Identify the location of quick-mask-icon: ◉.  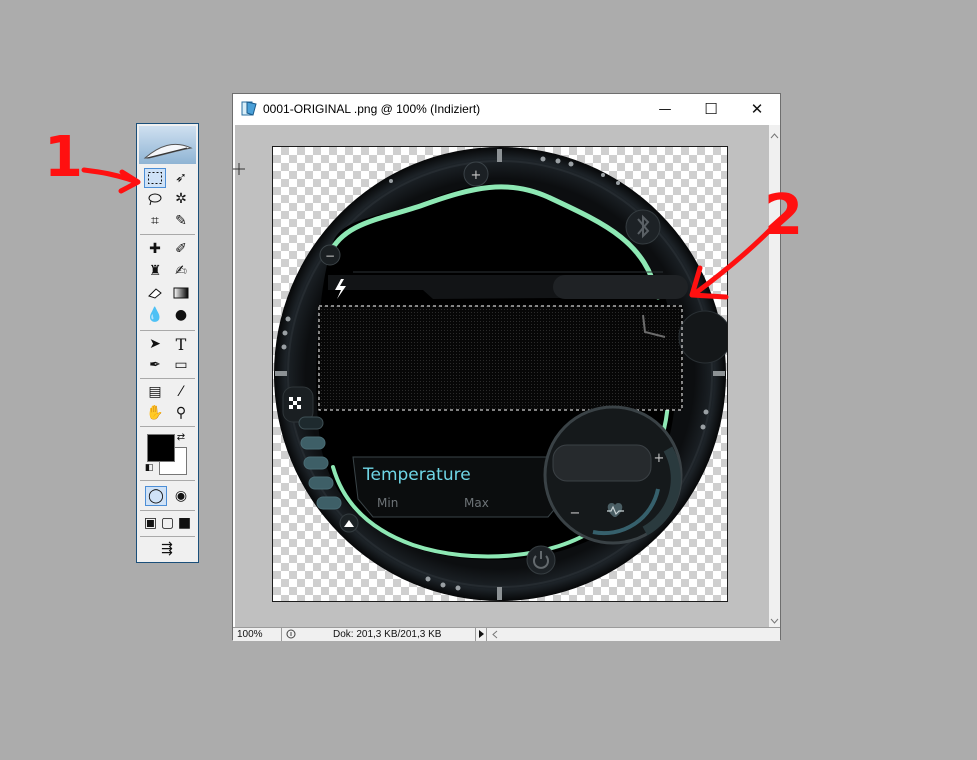
(181, 496).